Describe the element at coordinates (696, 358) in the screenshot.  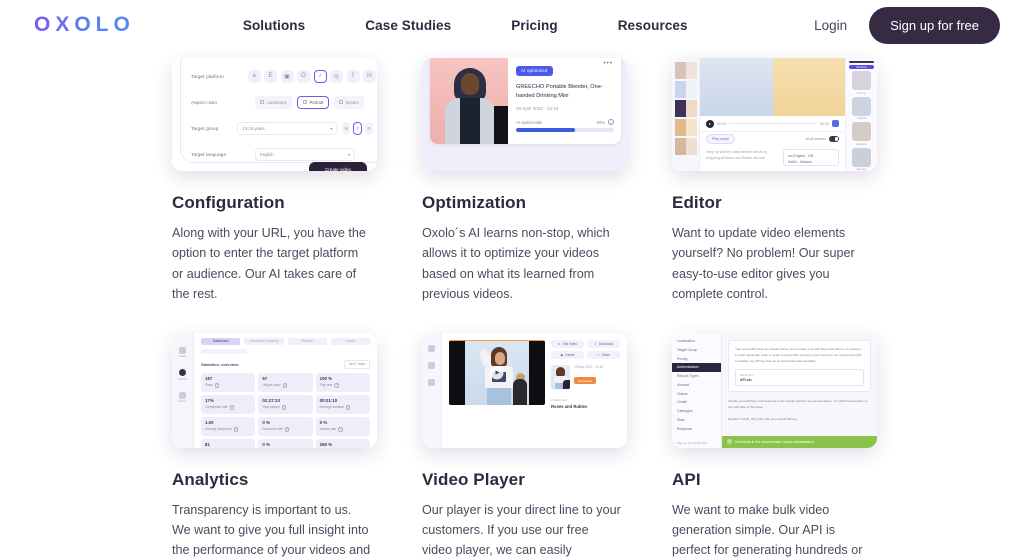
I see `api-nav-item: Pricing` at that location.